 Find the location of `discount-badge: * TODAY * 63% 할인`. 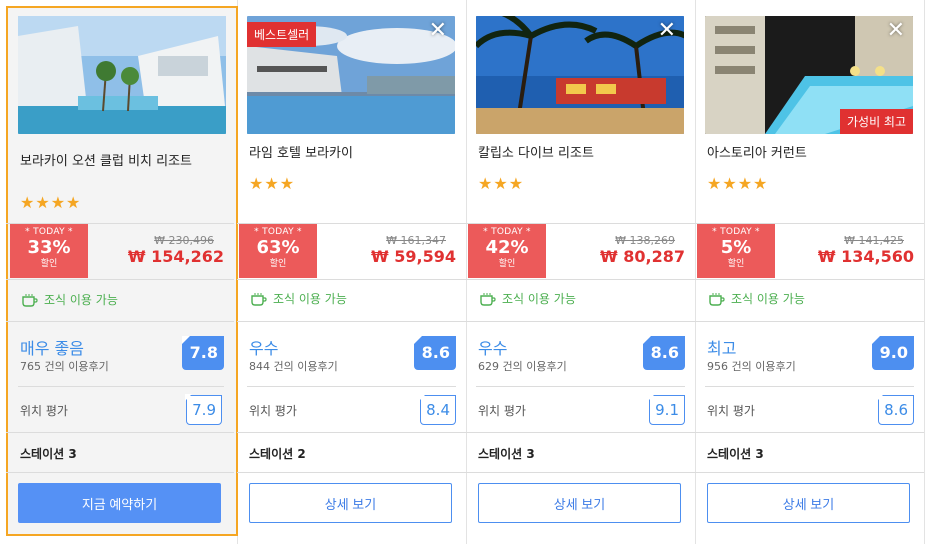

discount-badge: * TODAY * 63% 할인 is located at coordinates (278, 251).